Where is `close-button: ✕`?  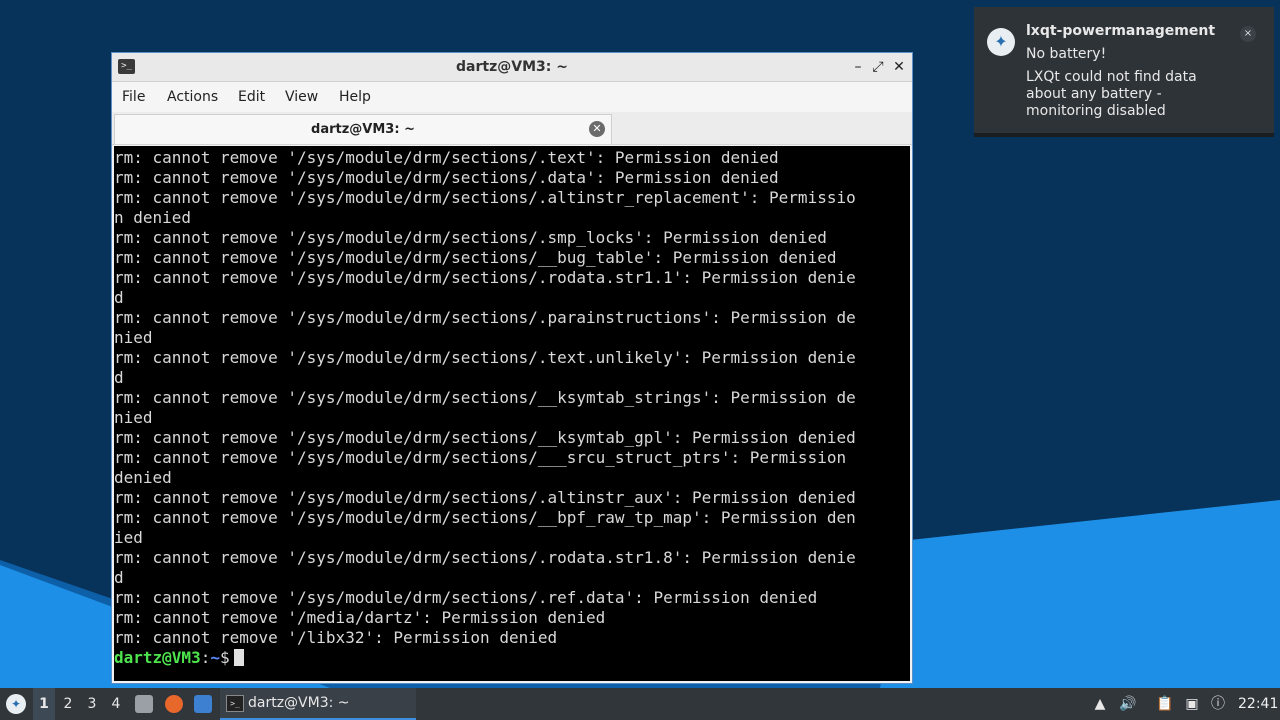
close-button: ✕ is located at coordinates (899, 67).